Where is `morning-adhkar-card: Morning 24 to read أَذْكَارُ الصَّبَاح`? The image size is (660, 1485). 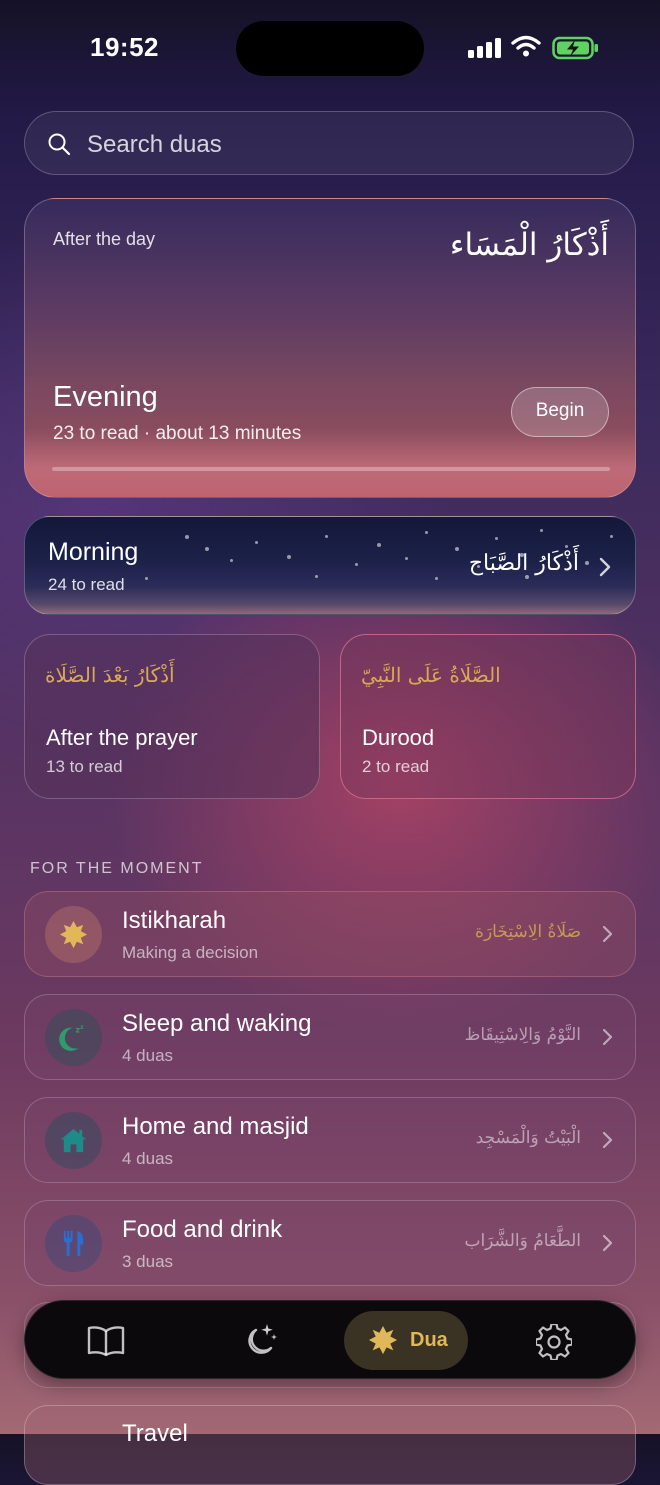 morning-adhkar-card: Morning 24 to read أَذْكَارُ الصَّبَاح is located at coordinates (330, 565).